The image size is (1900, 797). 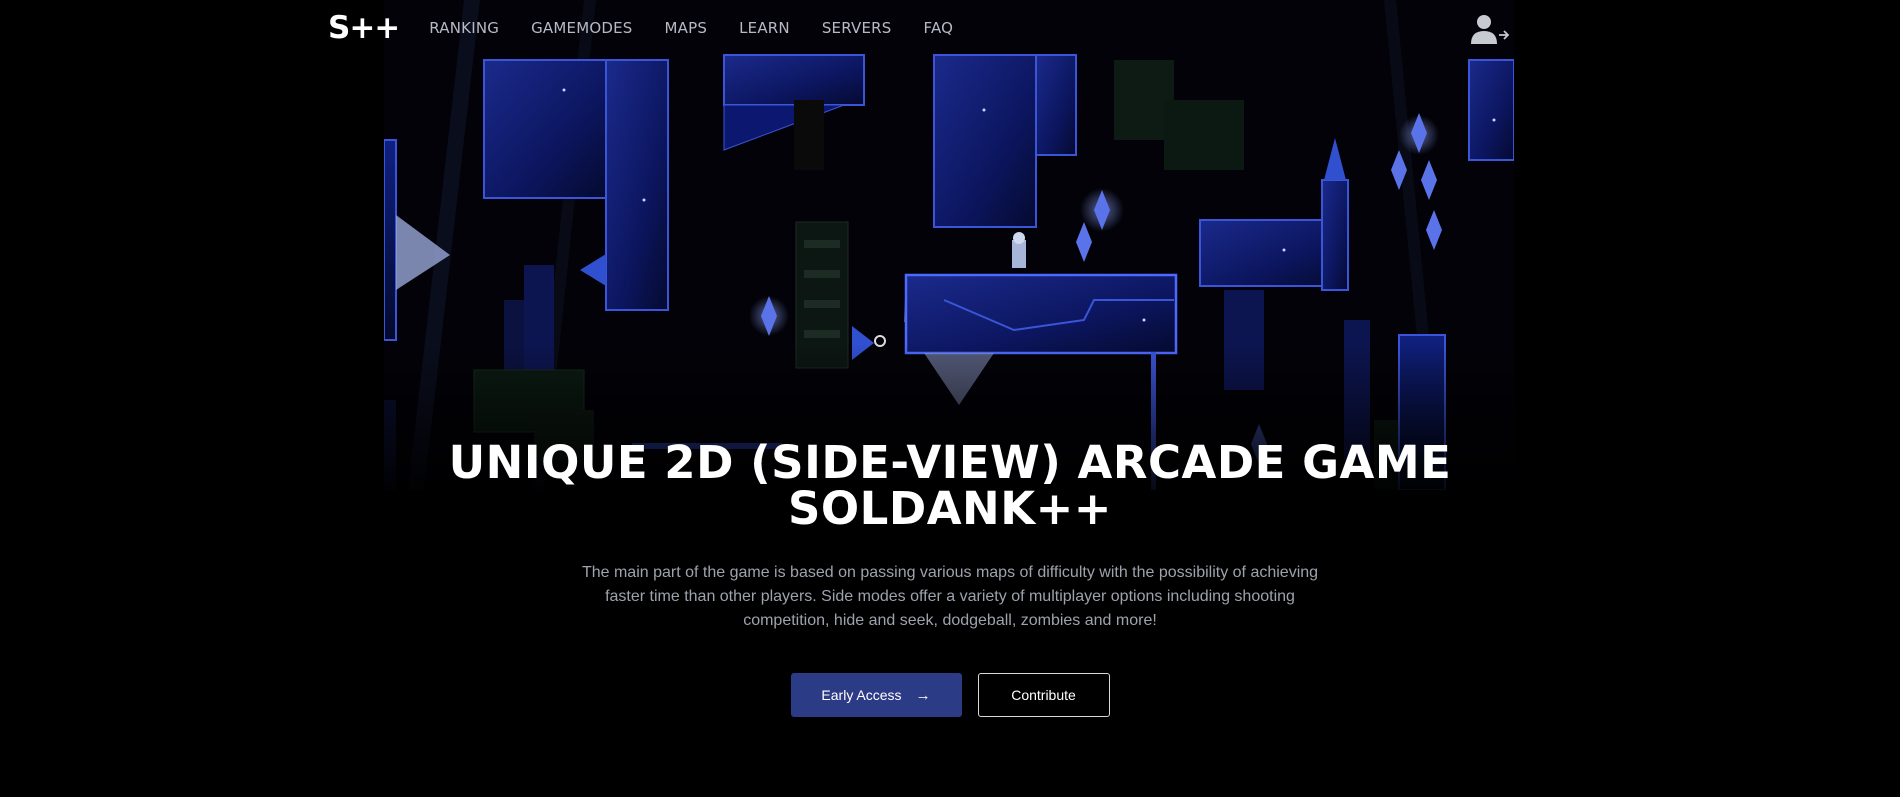 I want to click on nav-link-maps: MAPS, so click(x=686, y=28).